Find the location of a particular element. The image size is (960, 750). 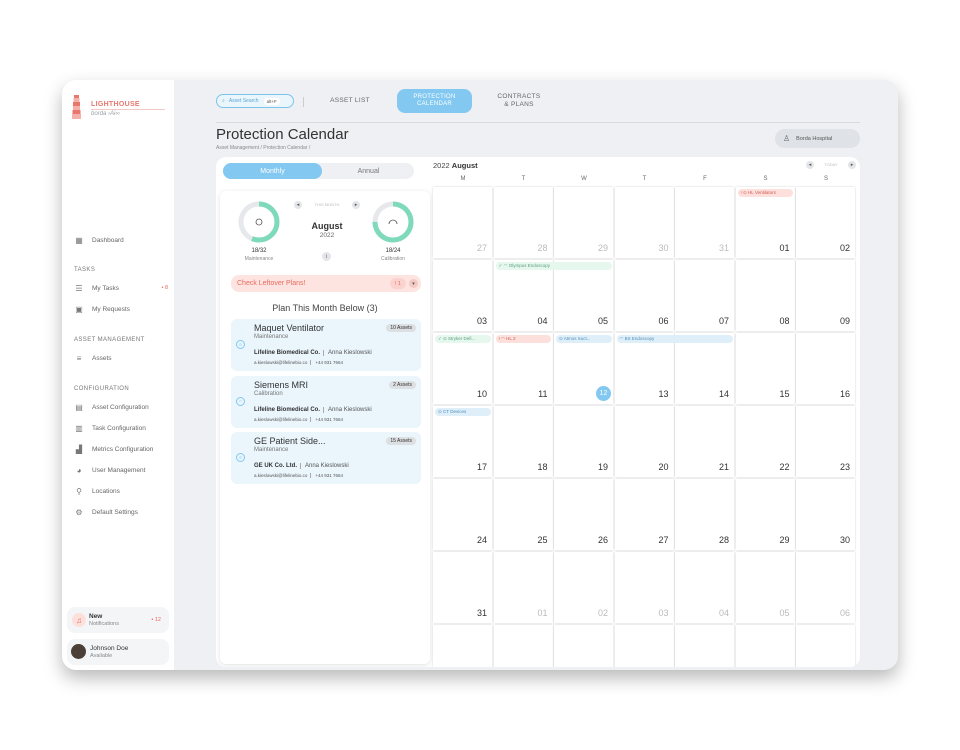

sidebar-item-metrics-configuration: ▟ Metrics Configuration is located at coordinates (121, 449).